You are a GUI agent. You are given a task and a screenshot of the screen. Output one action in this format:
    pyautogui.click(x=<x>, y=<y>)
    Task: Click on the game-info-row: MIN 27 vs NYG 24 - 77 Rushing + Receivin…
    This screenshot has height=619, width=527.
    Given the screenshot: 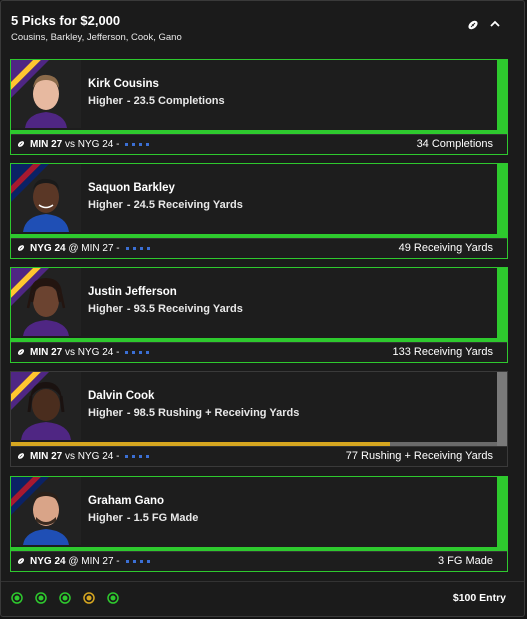 What is the action you would take?
    pyautogui.click(x=259, y=457)
    